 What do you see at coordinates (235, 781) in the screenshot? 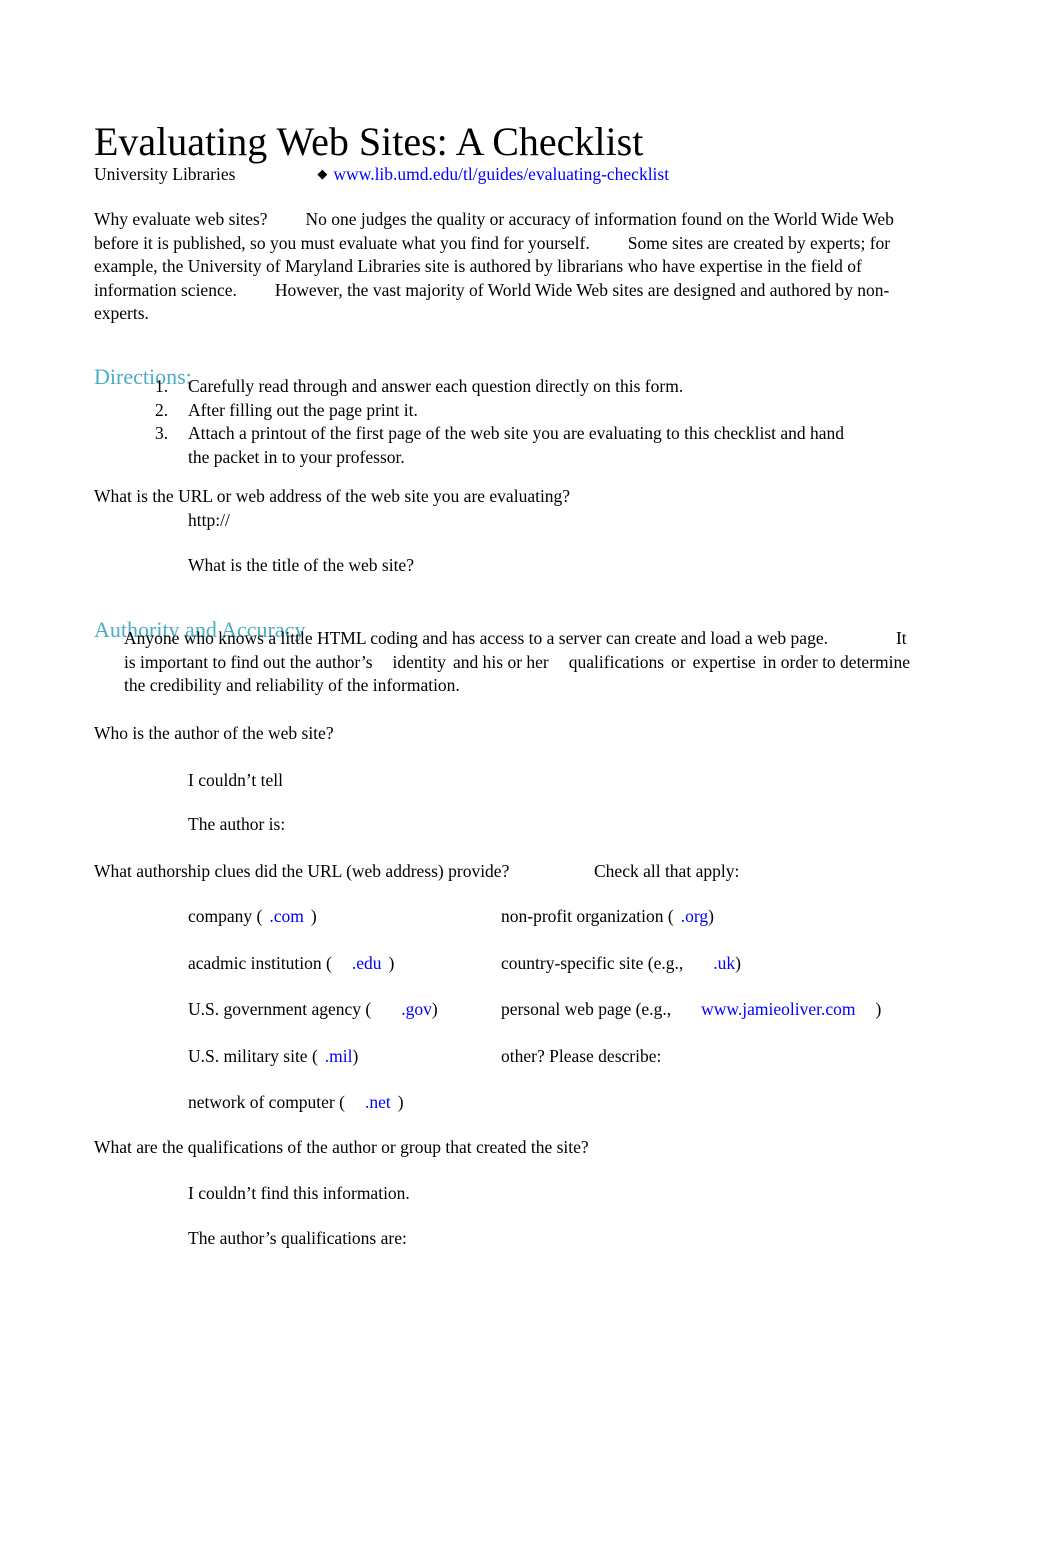
I see `author-option-couldnt-tell: I couldn’t tell` at bounding box center [235, 781].